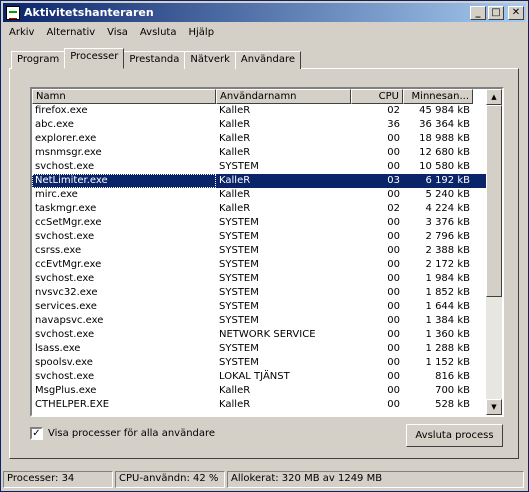  Describe the element at coordinates (259, 293) in the screenshot. I see `table-row: nvsvc32.exe SYSTEM 00 1 852 kB` at that location.